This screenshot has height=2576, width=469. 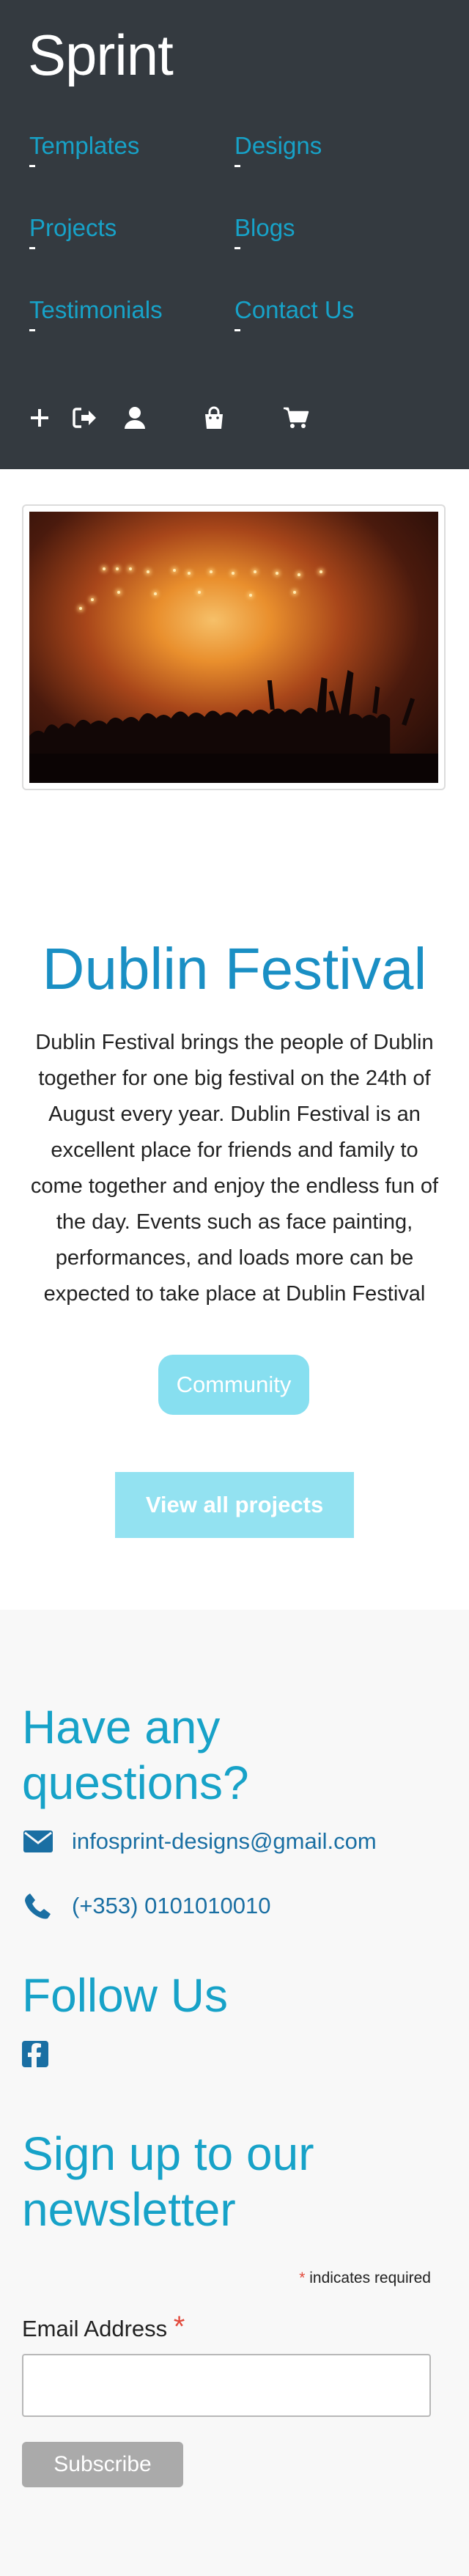 I want to click on email-address-label: Email Address *, so click(x=103, y=2327).